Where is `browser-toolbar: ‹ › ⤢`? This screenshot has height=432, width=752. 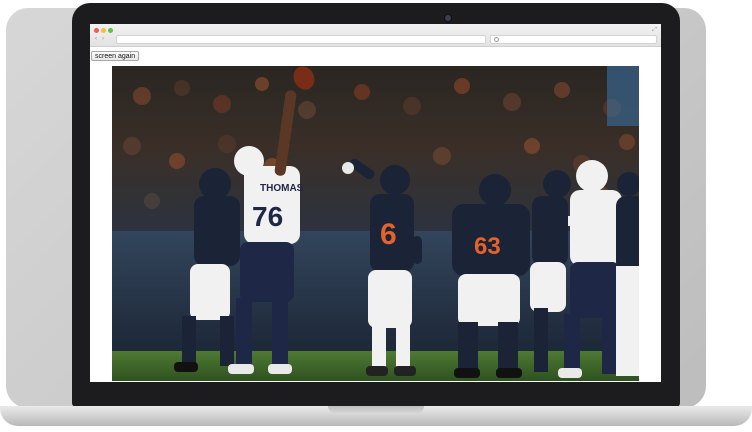
browser-toolbar: ‹ › ⤢ is located at coordinates (375, 35).